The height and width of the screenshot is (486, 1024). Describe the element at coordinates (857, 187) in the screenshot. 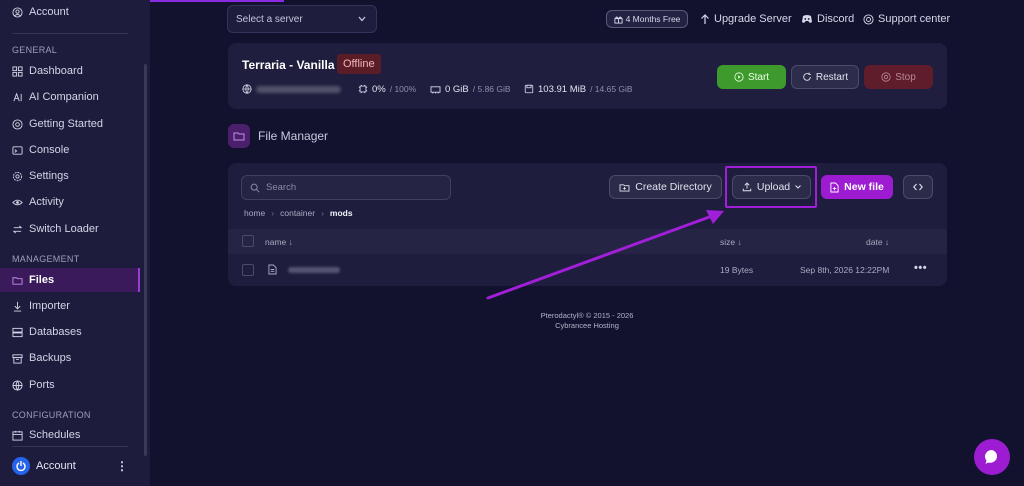

I see `new-file-button: New file` at that location.